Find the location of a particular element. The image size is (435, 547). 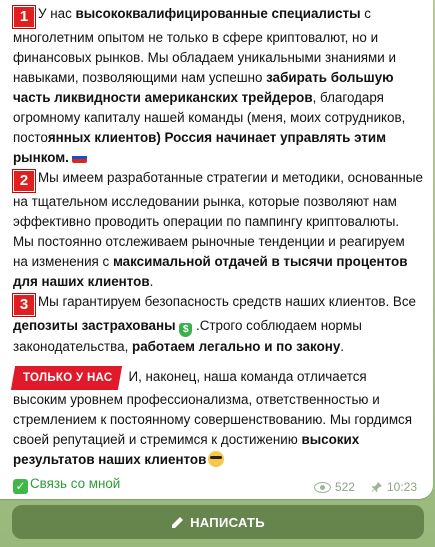

number-badge-3: 3 is located at coordinates (24, 305).